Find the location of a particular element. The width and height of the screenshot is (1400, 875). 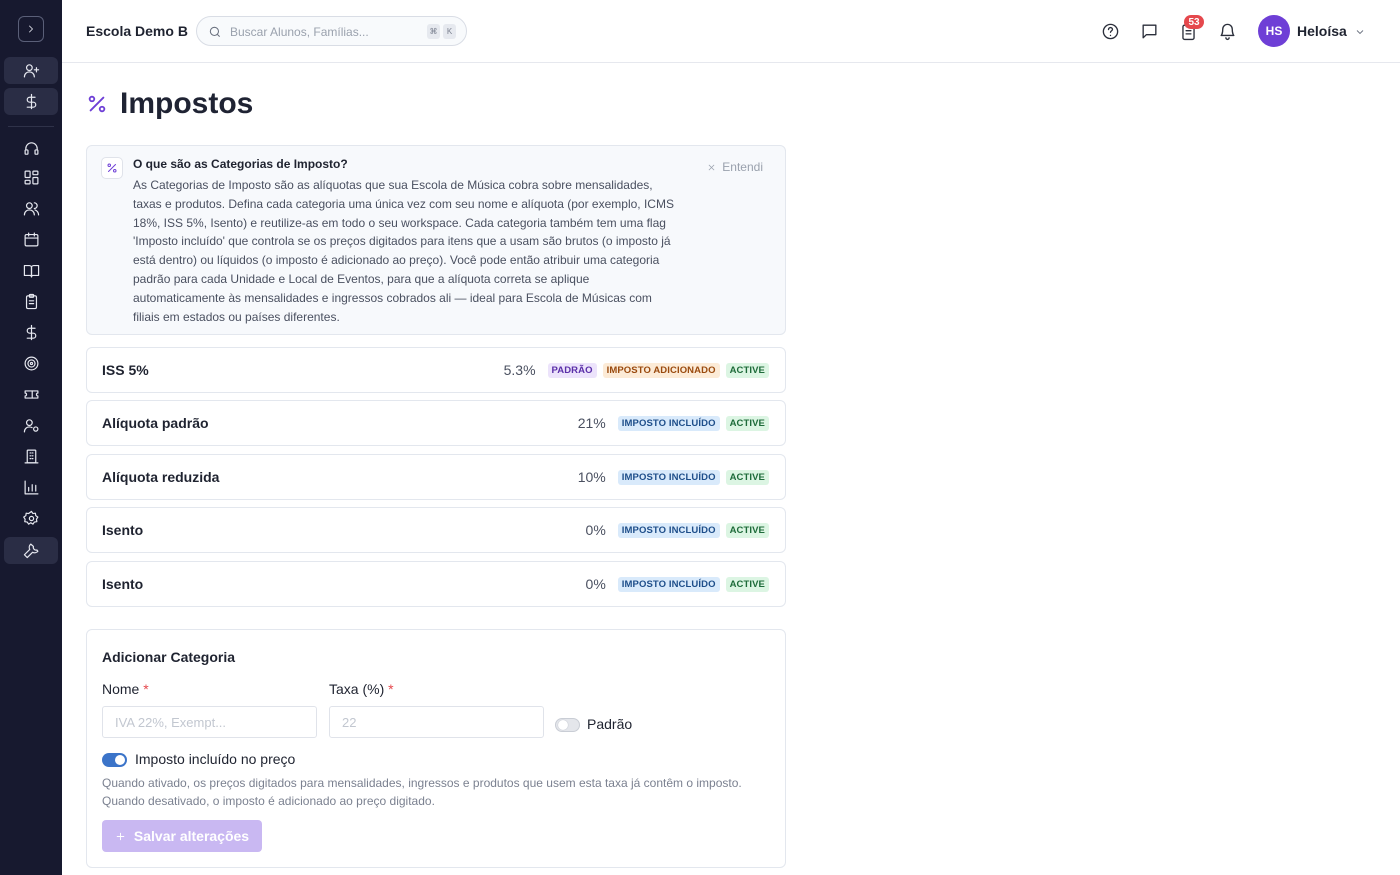

target-icon is located at coordinates (31, 363).